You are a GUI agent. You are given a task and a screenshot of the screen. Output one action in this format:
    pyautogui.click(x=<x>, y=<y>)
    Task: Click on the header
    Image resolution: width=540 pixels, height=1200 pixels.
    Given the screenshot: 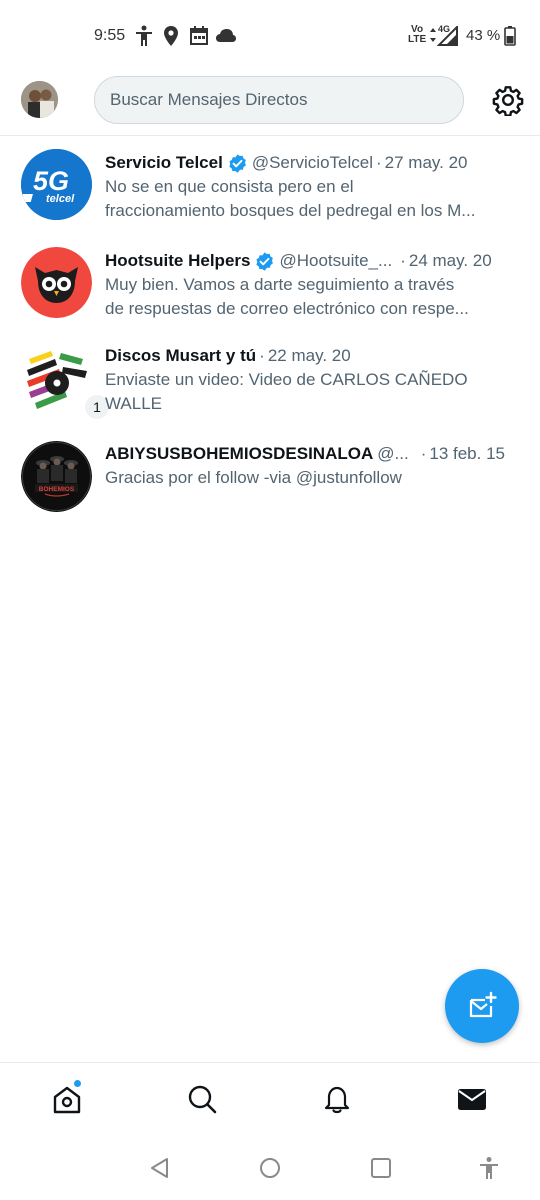 What is the action you would take?
    pyautogui.click(x=270, y=104)
    